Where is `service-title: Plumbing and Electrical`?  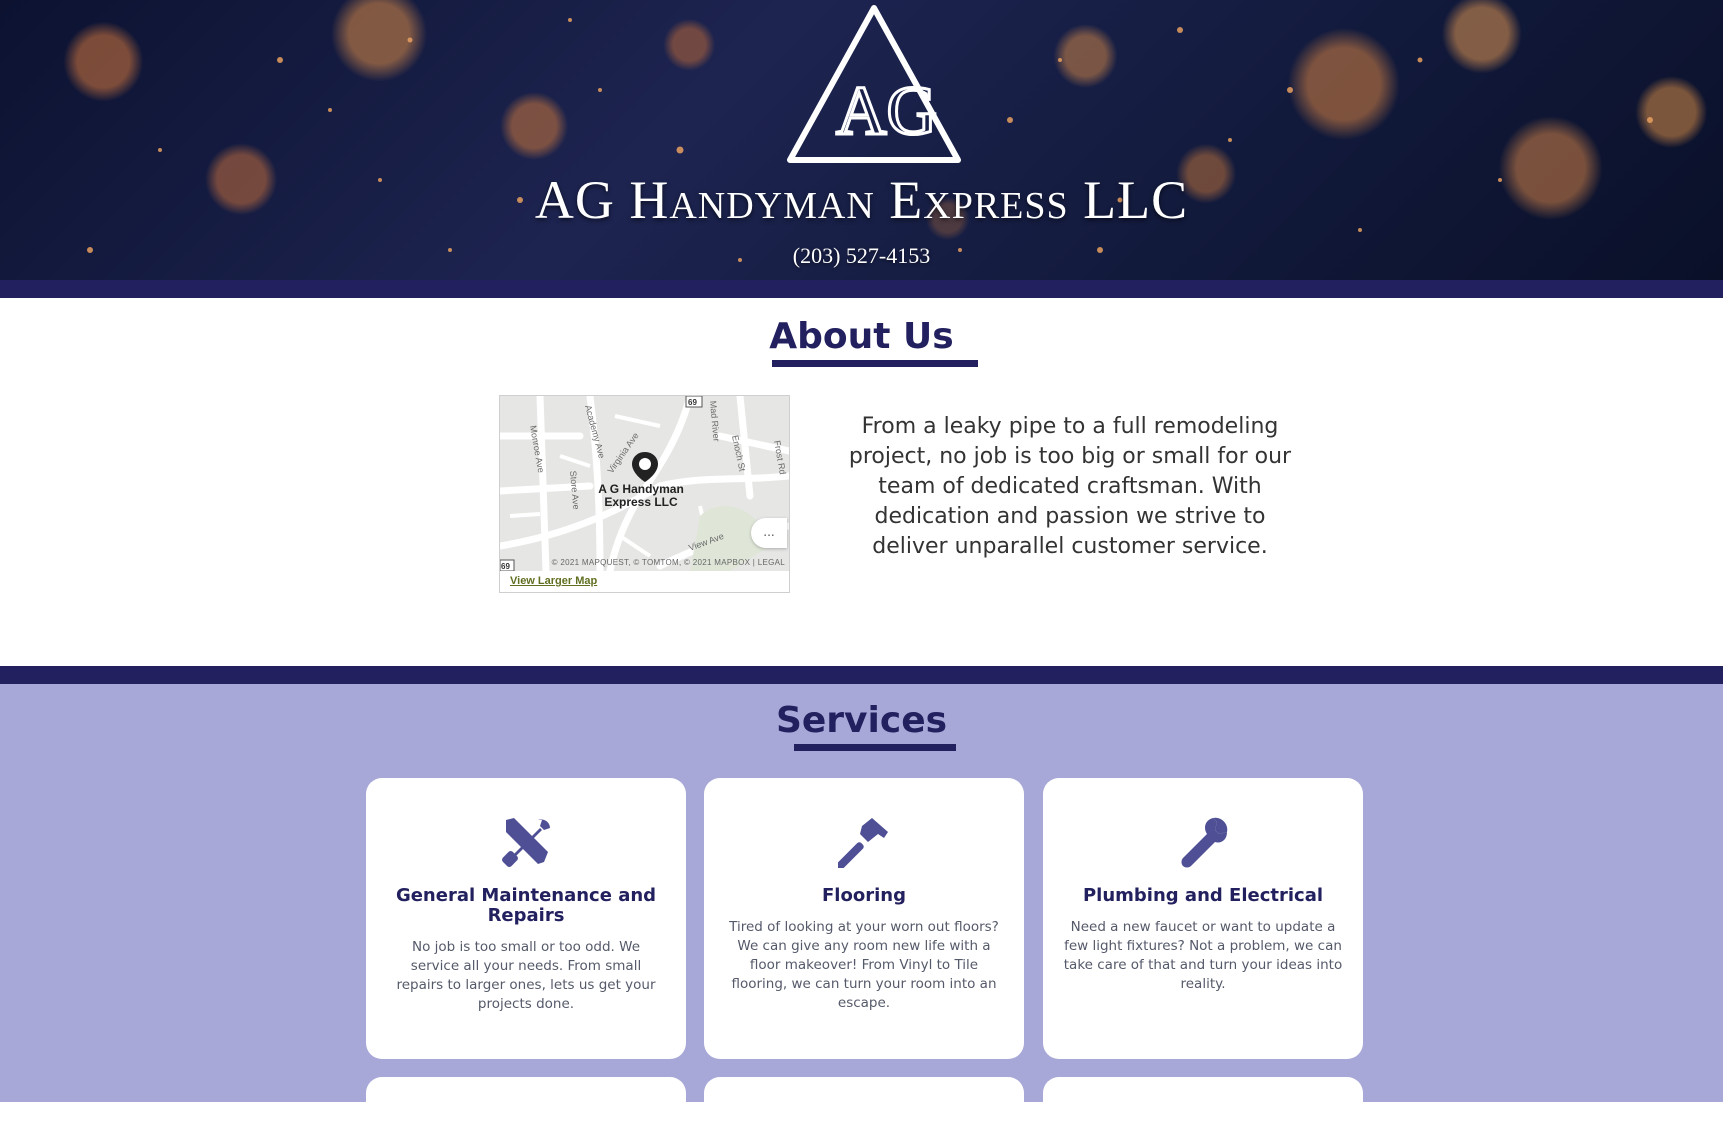
service-title: Plumbing and Electrical is located at coordinates (1203, 895).